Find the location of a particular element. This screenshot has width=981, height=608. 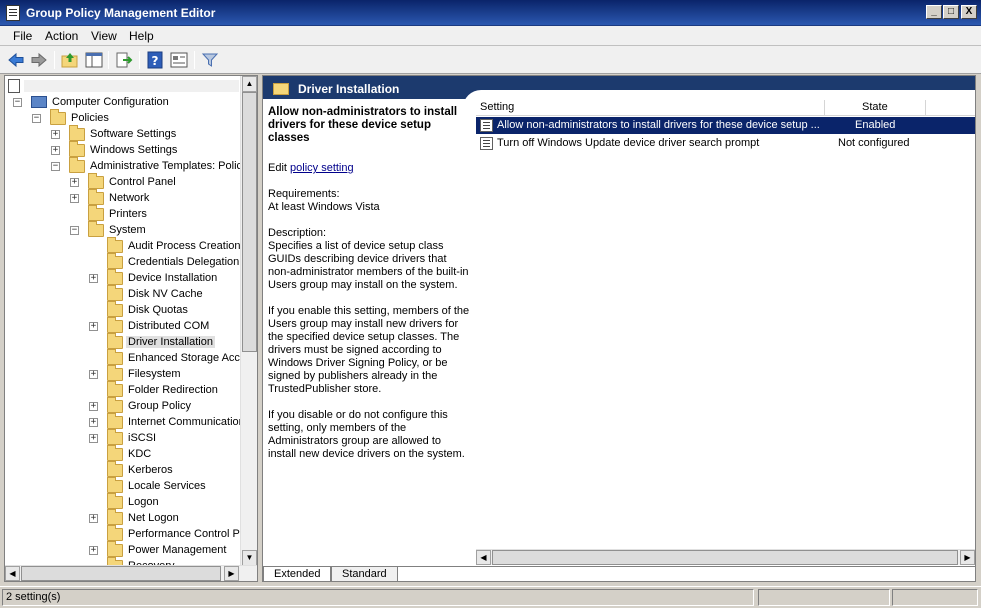

tree-item-kerberos: Kerberos is located at coordinates (123, 470).